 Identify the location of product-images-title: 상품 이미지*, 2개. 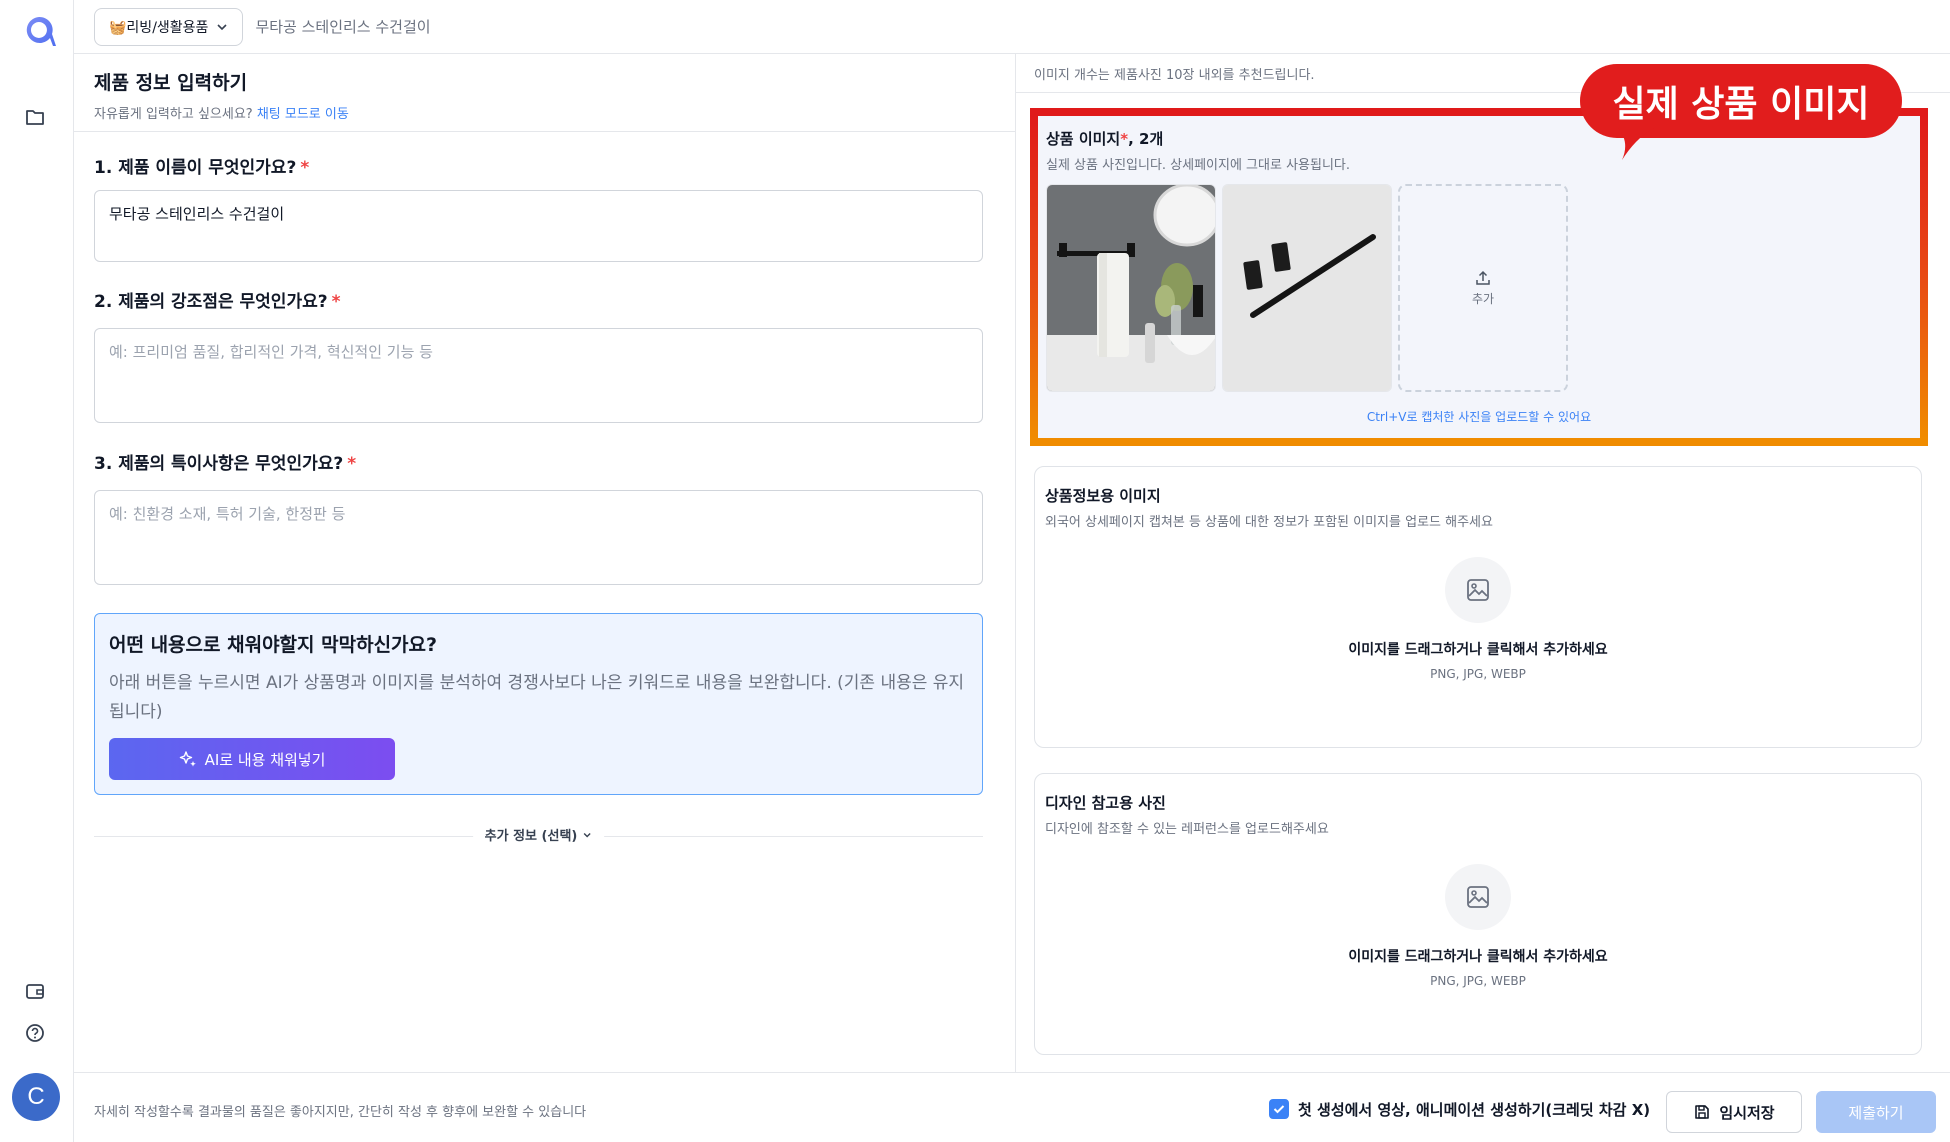
(1104, 138).